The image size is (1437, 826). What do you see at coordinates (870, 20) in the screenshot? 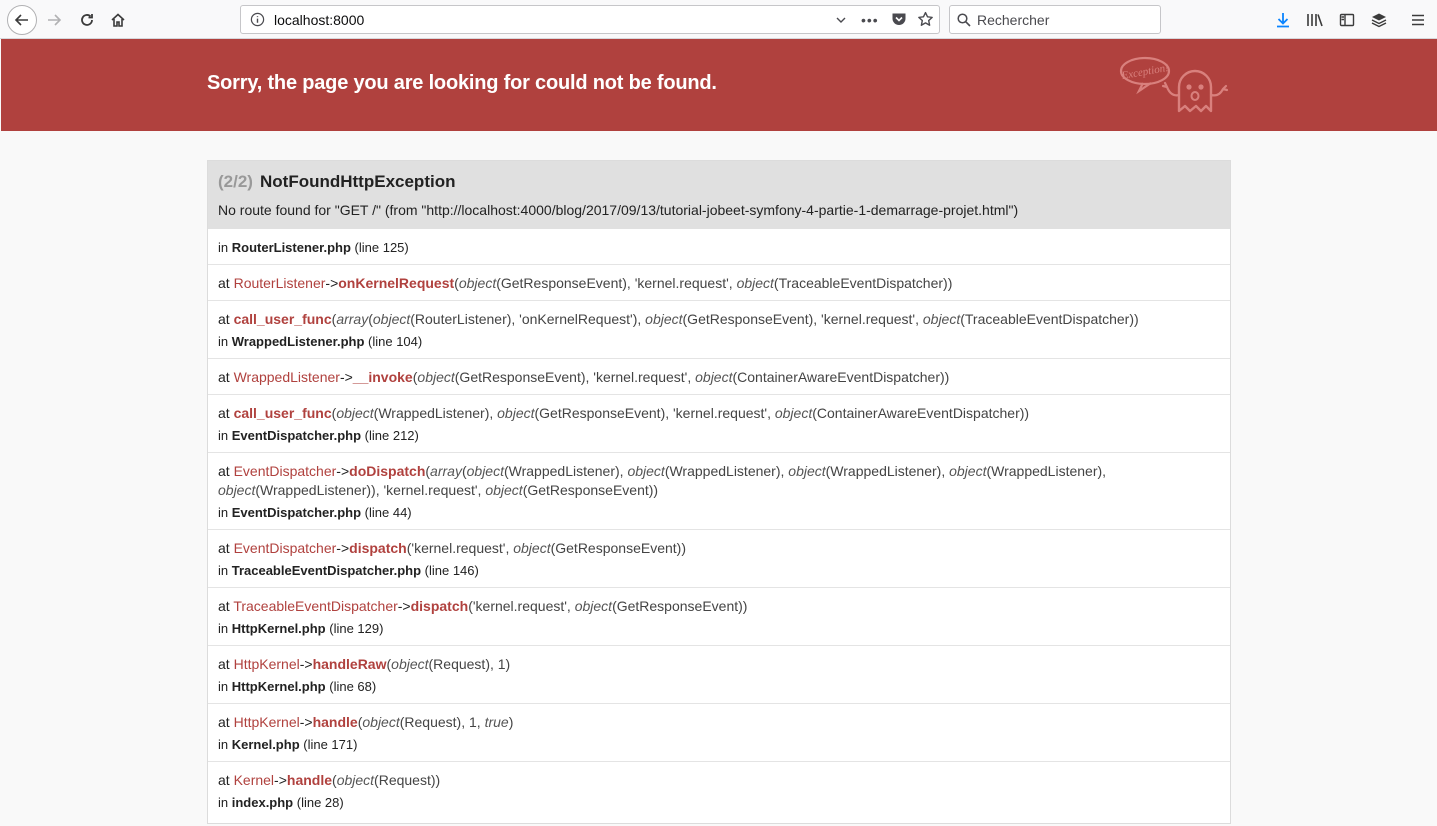
I see `page-actions-icon: •••` at bounding box center [870, 20].